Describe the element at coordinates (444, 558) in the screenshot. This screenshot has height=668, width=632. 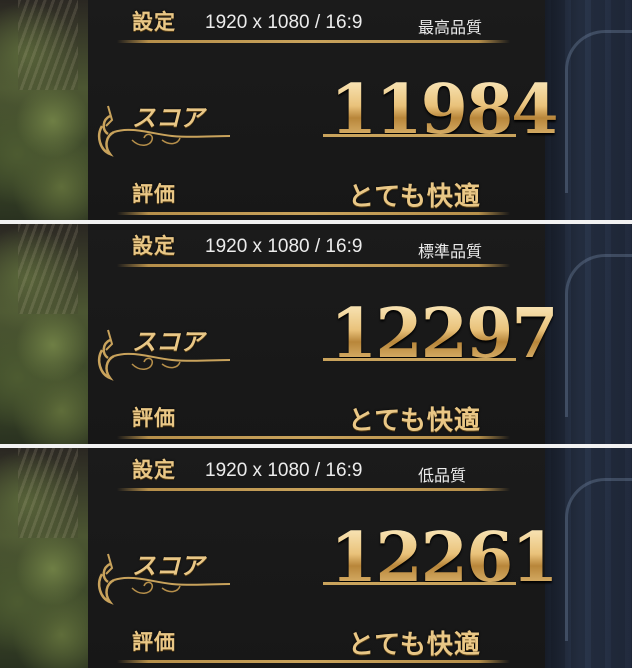
I see `score-value: 12261` at that location.